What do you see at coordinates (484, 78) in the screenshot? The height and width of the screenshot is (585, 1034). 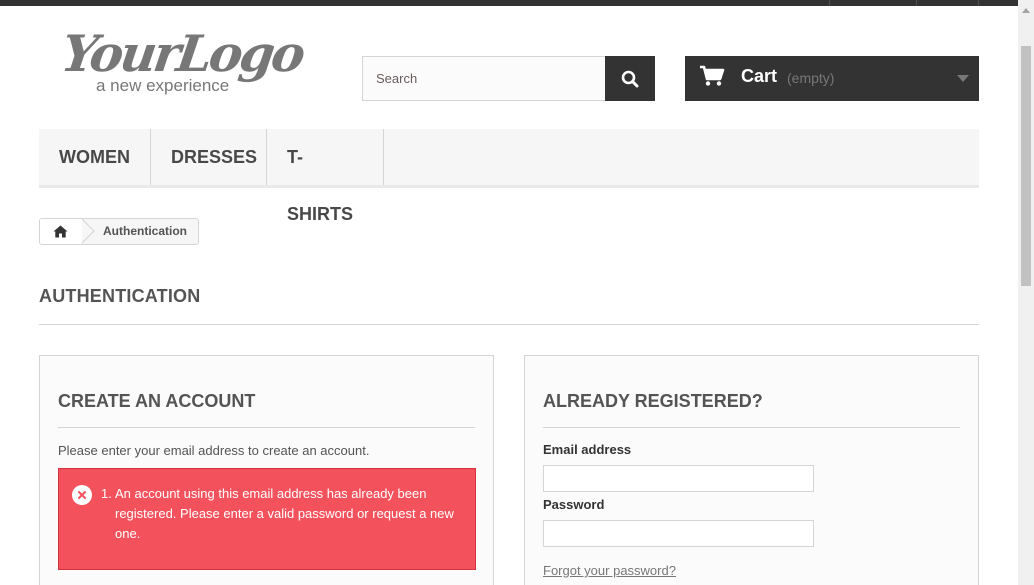 I see `search-input` at bounding box center [484, 78].